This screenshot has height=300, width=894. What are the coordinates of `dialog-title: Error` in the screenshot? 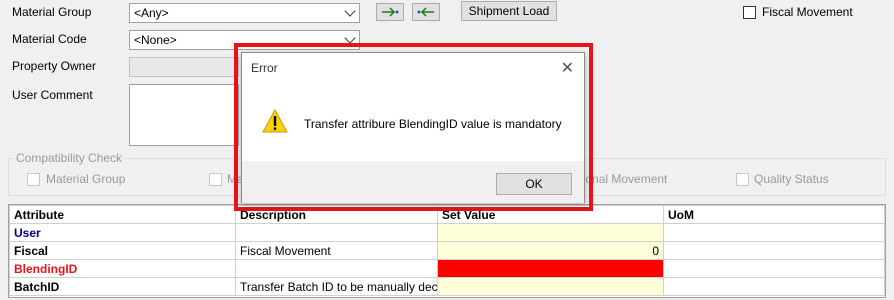 It's located at (264, 68).